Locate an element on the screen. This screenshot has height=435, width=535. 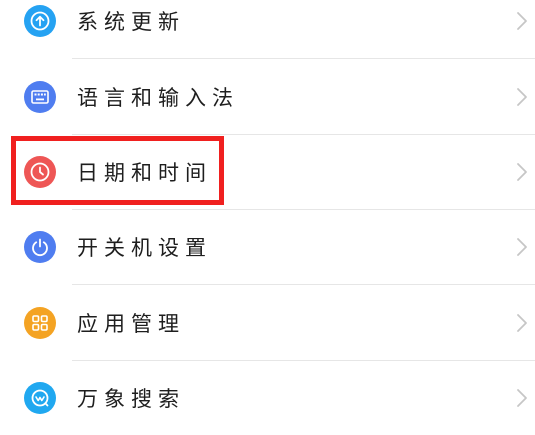
settings-item-label: 日期和时间 is located at coordinates (144, 172).